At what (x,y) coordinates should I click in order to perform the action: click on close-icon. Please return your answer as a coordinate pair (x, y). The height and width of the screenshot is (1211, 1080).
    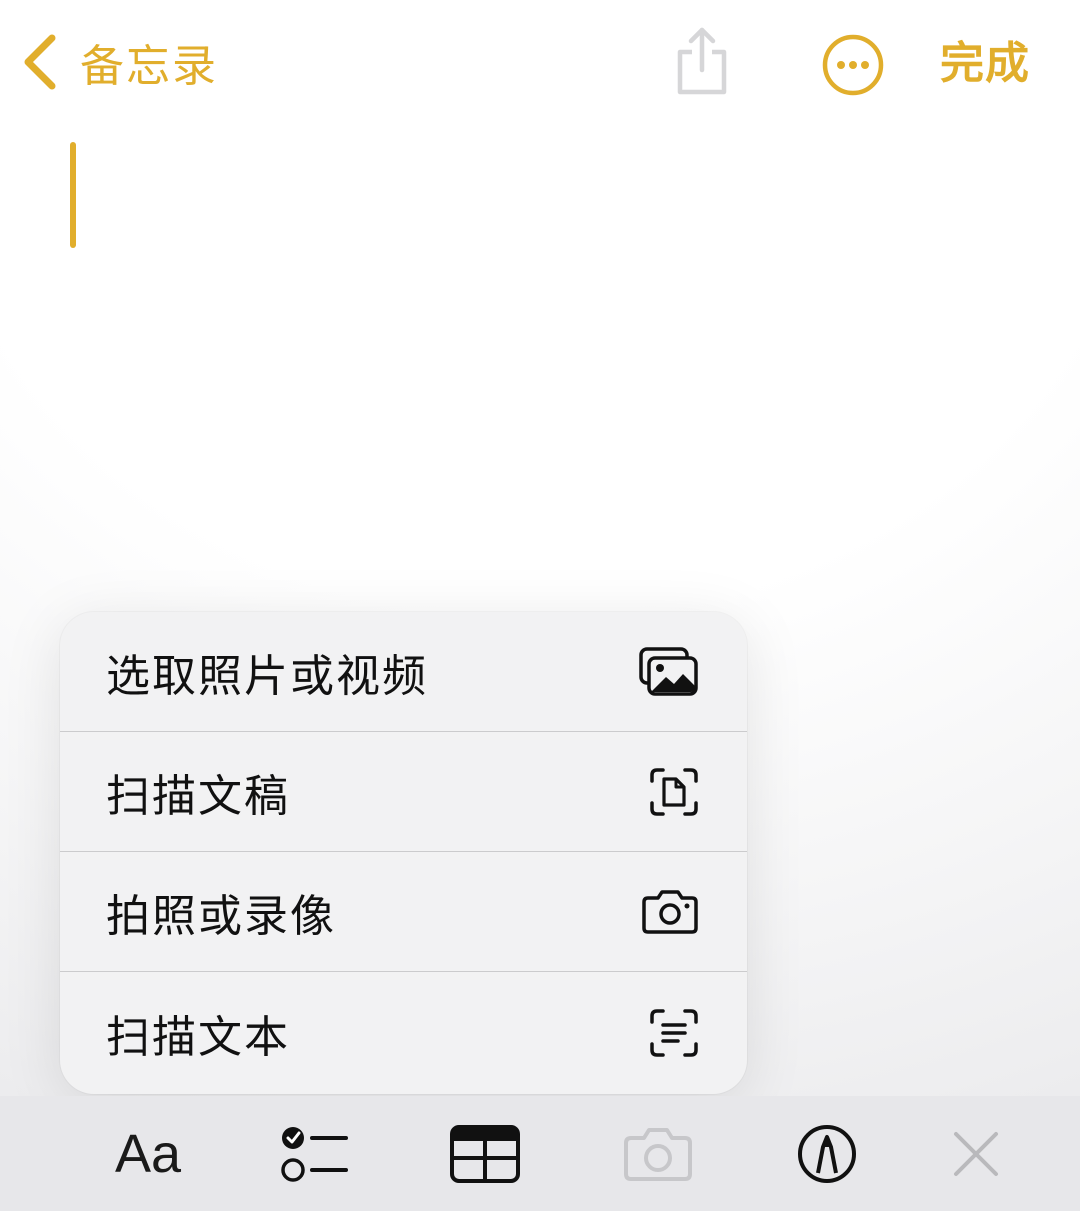
    Looking at the image, I should click on (976, 1154).